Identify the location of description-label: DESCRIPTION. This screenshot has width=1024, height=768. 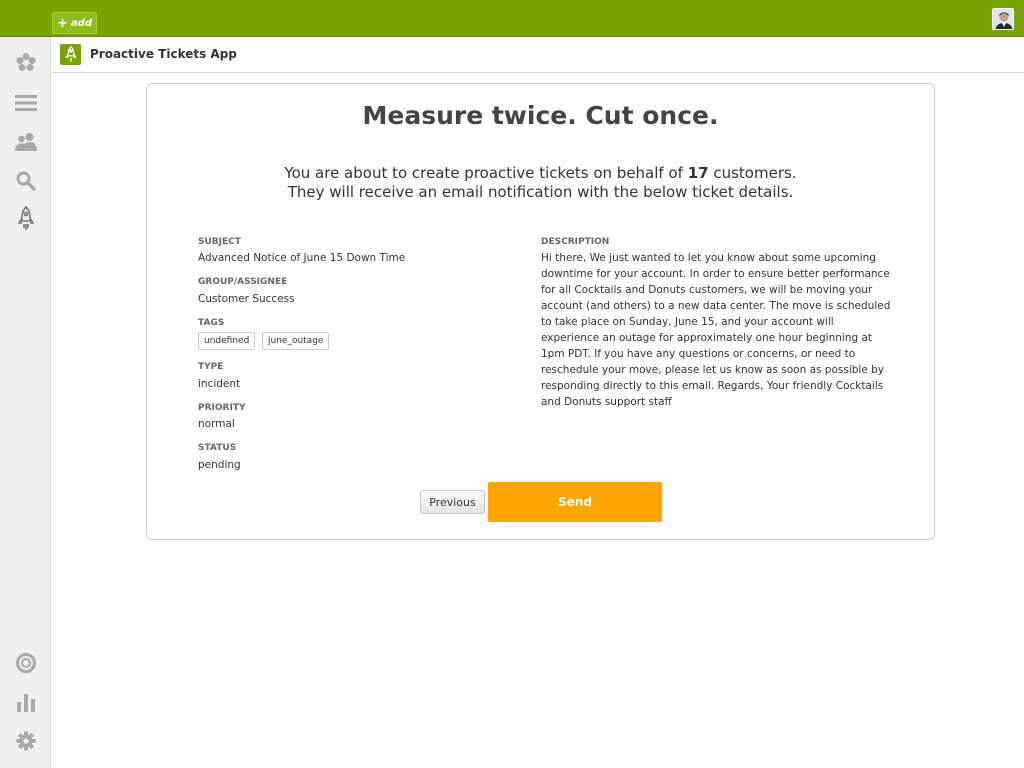
(575, 242).